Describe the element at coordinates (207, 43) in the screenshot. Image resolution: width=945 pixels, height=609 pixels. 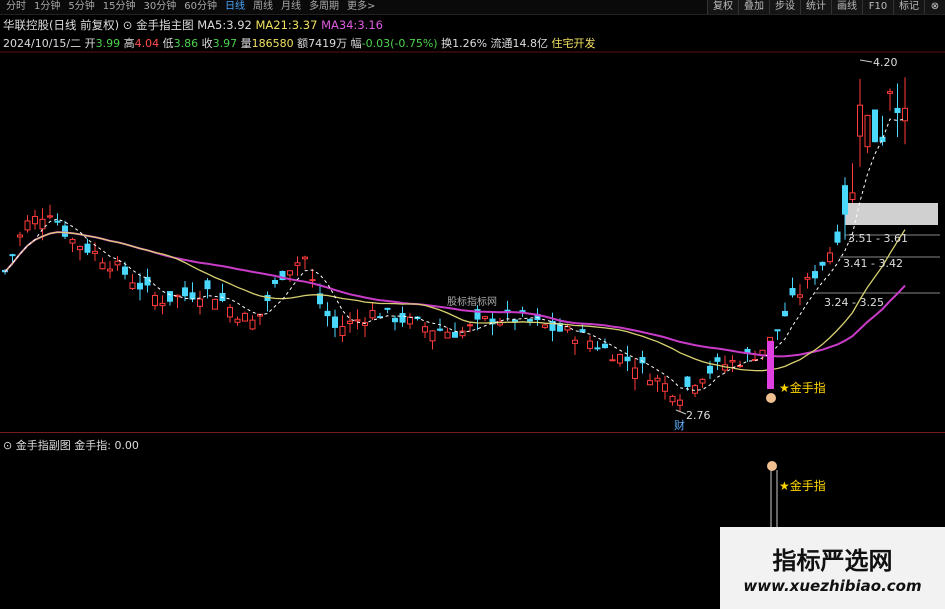
I see `close-label: 收` at that location.